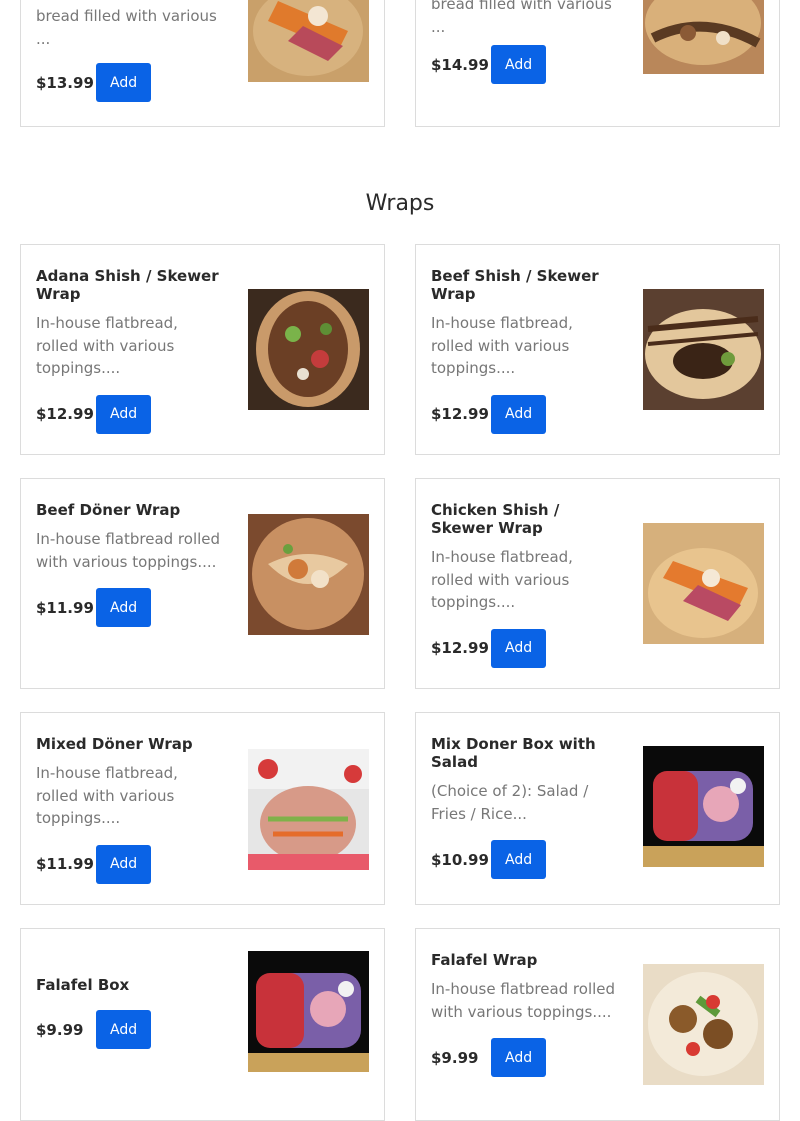  What do you see at coordinates (400, 203) in the screenshot?
I see `section-title: Wraps` at bounding box center [400, 203].